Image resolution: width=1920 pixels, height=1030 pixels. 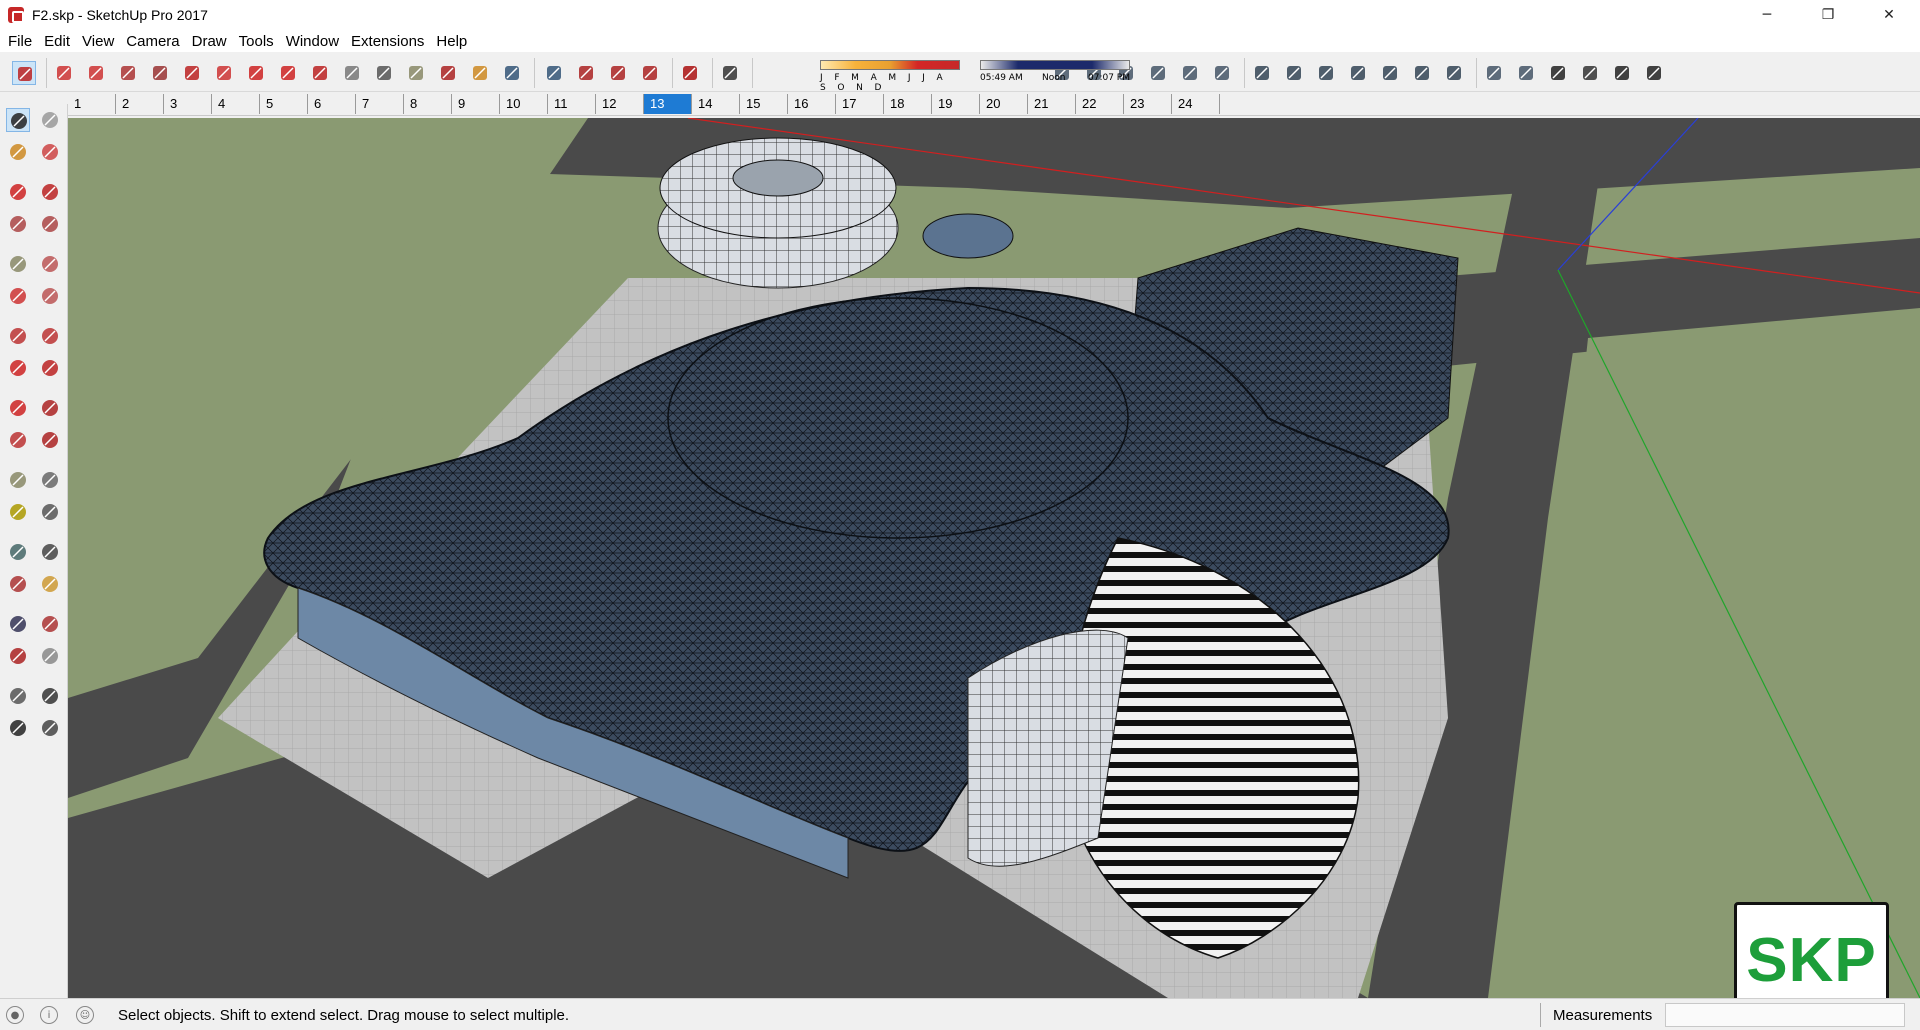 I want to click on toolbar-warehouse-icon, so click(x=586, y=73).